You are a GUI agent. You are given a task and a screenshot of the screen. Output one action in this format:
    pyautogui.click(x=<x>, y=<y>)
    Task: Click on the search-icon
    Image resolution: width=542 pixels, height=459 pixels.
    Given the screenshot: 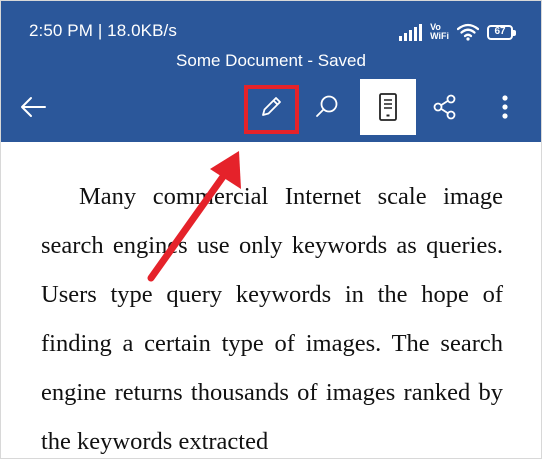 What is the action you would take?
    pyautogui.click(x=327, y=106)
    